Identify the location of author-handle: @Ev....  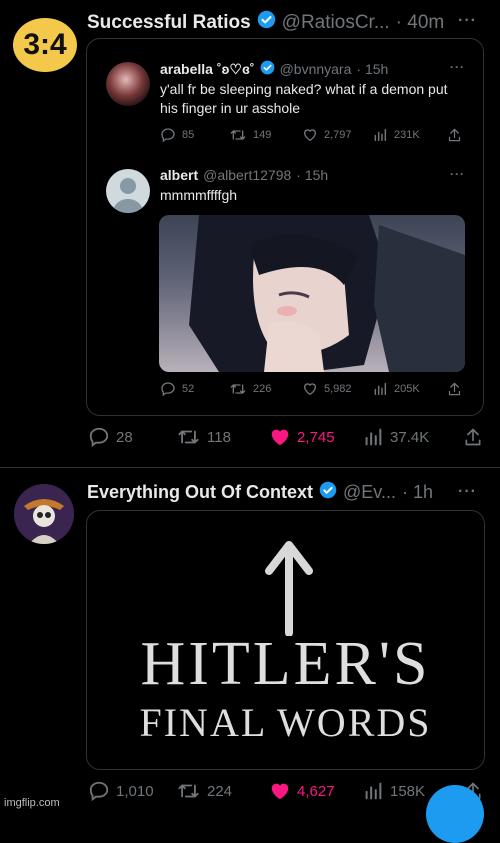
(369, 492).